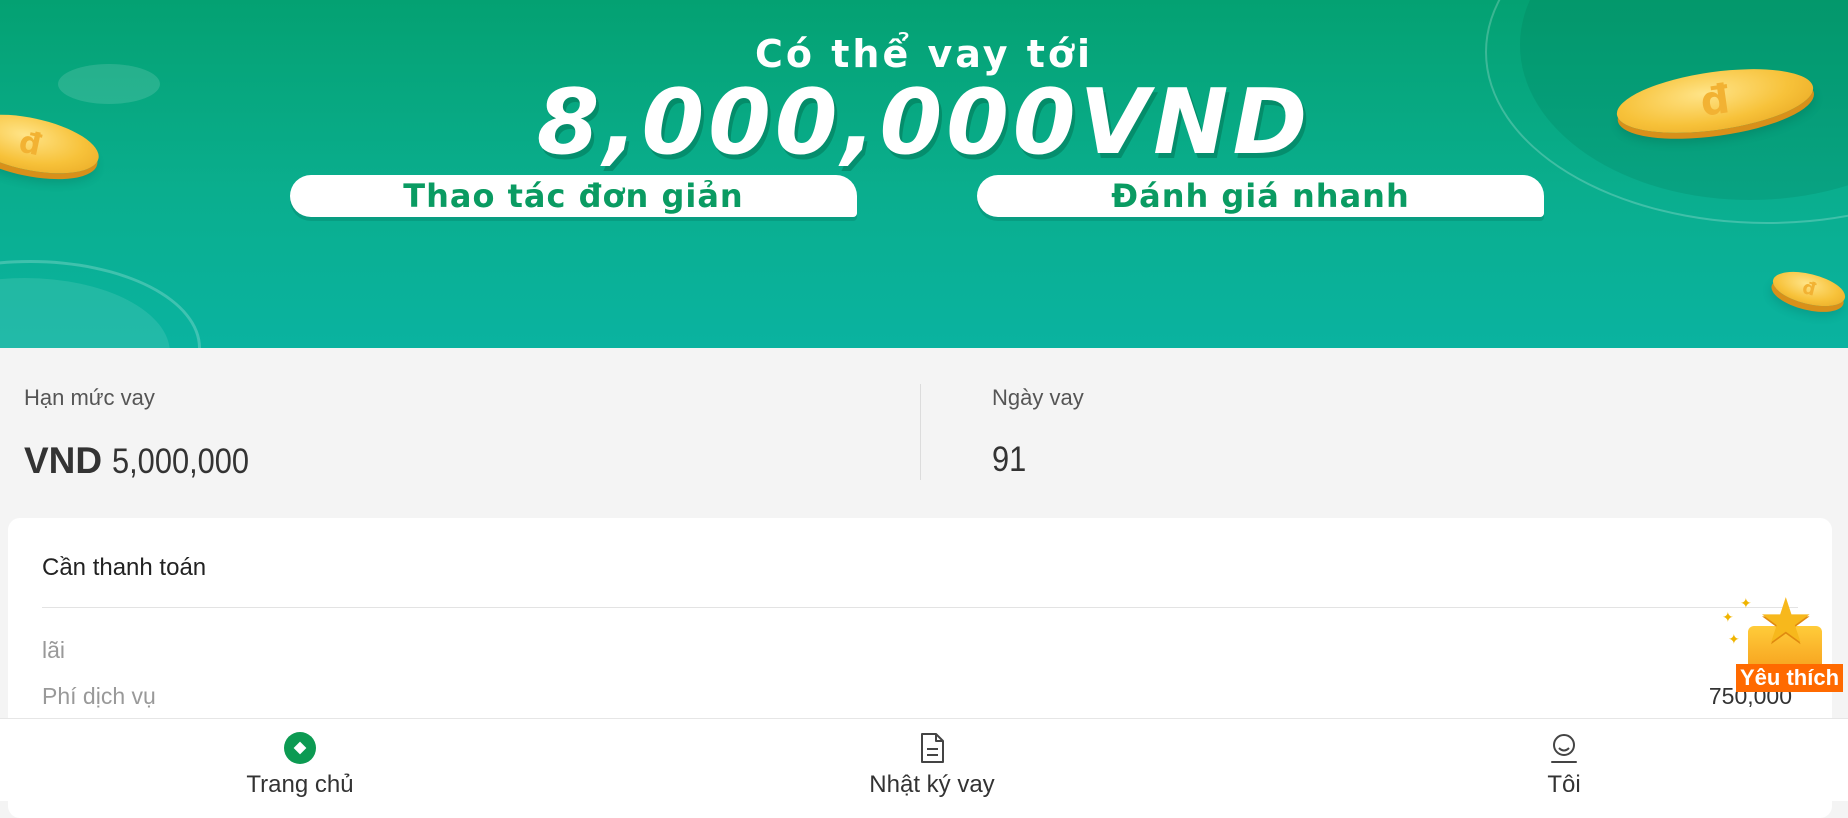 This screenshot has width=1848, height=818. What do you see at coordinates (89, 397) in the screenshot?
I see `loan-limit-label: Hạn mức vay` at bounding box center [89, 397].